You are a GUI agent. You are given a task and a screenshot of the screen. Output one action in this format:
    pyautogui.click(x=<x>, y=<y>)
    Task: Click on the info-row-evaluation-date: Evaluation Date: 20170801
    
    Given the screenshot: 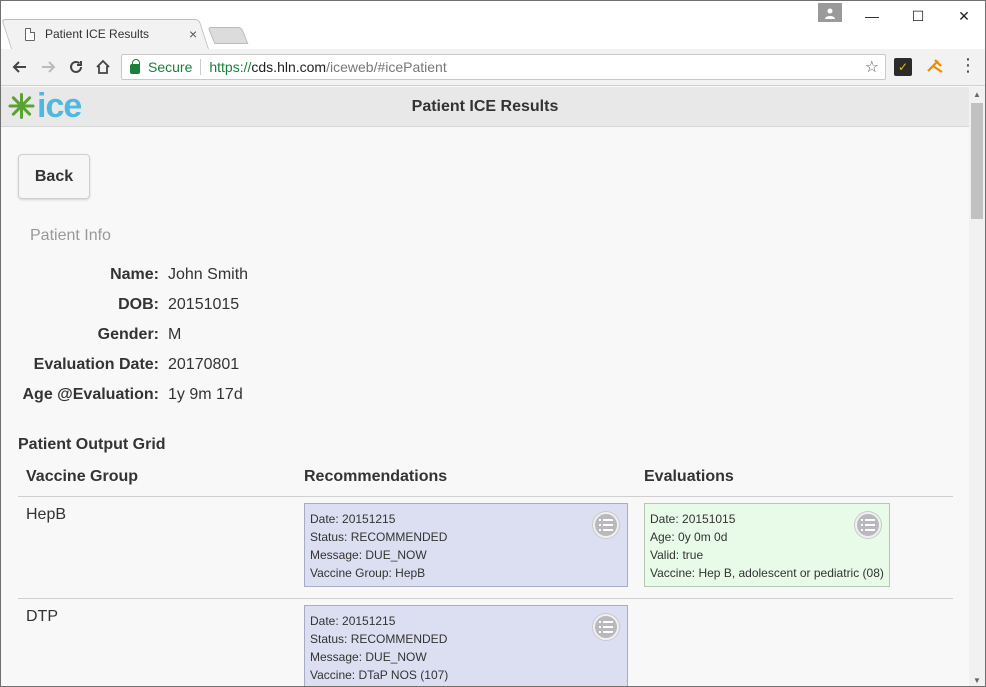 What is the action you would take?
    pyautogui.click(x=201, y=367)
    